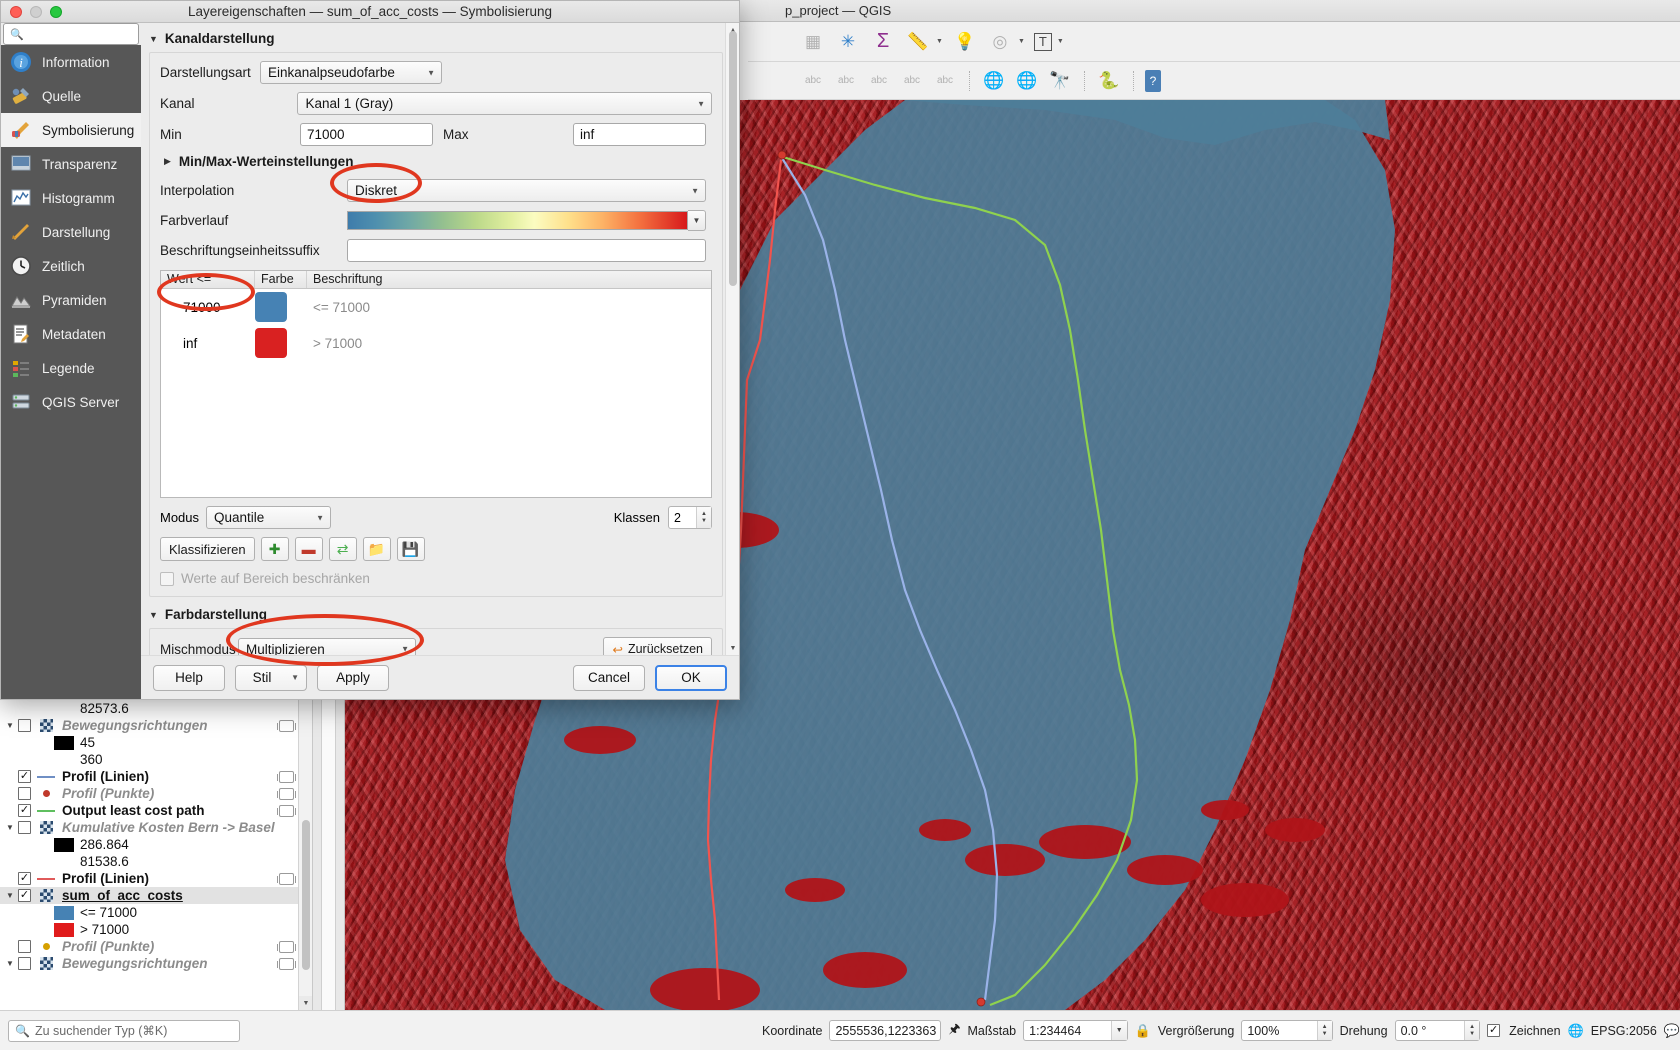  I want to click on ok-button: OK, so click(691, 677).